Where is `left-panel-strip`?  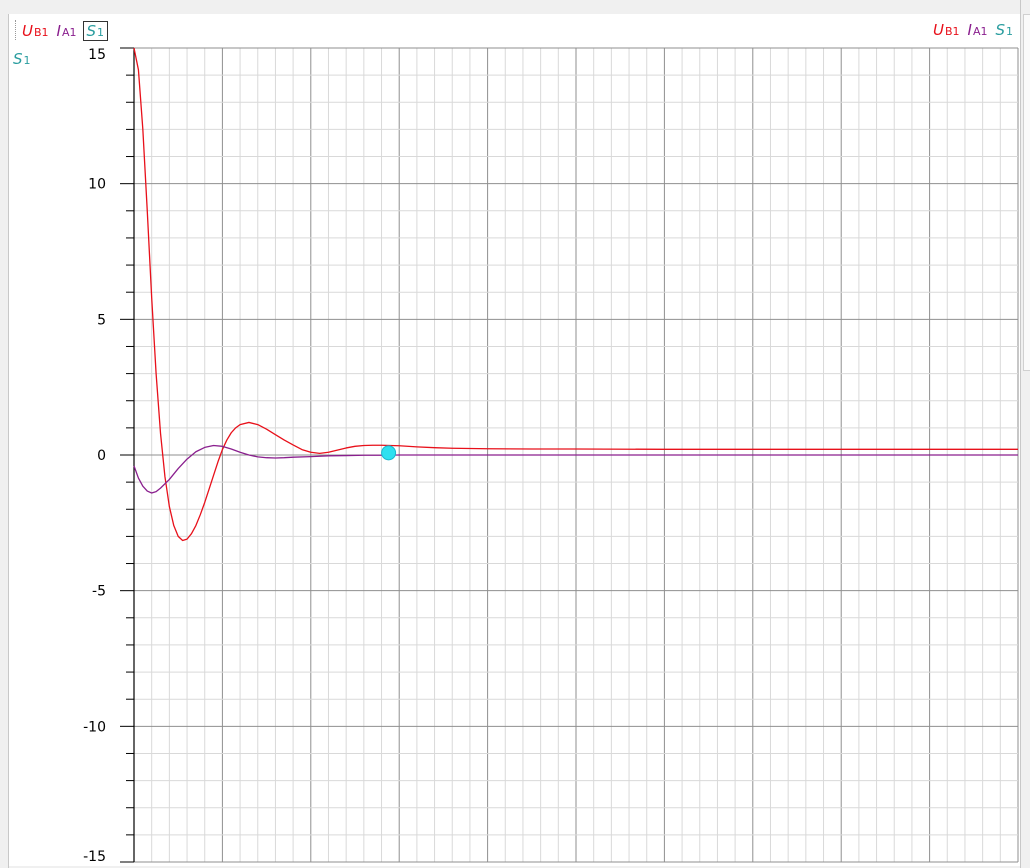
left-panel-strip is located at coordinates (4, 441).